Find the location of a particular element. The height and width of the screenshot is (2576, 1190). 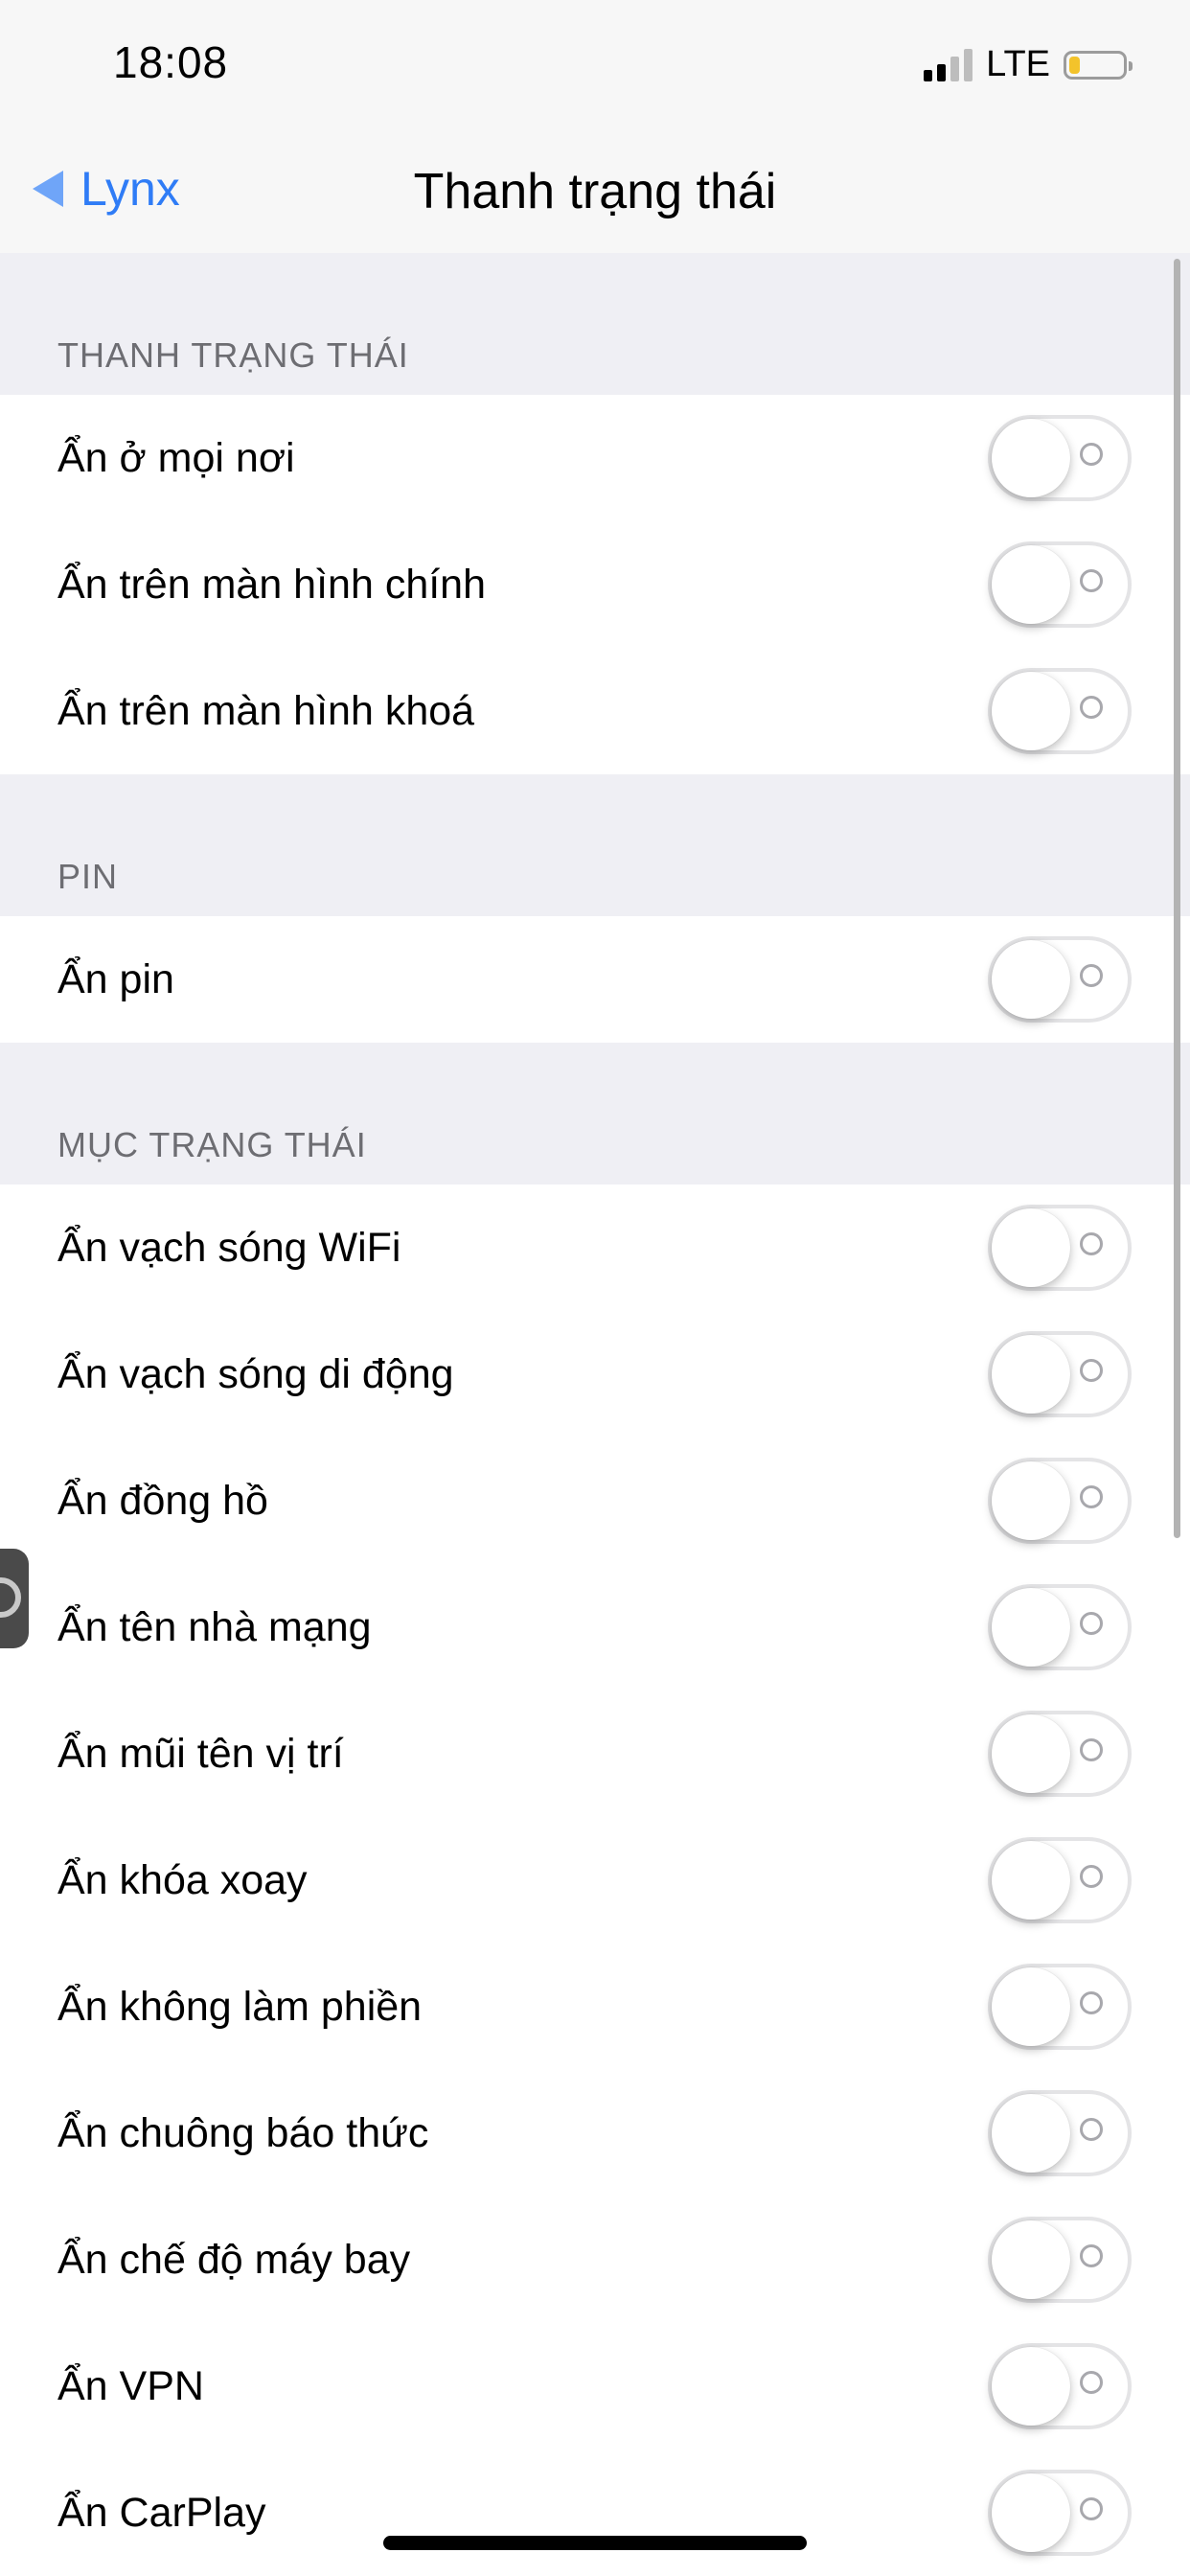

network-type-label: LTE is located at coordinates (1018, 64).